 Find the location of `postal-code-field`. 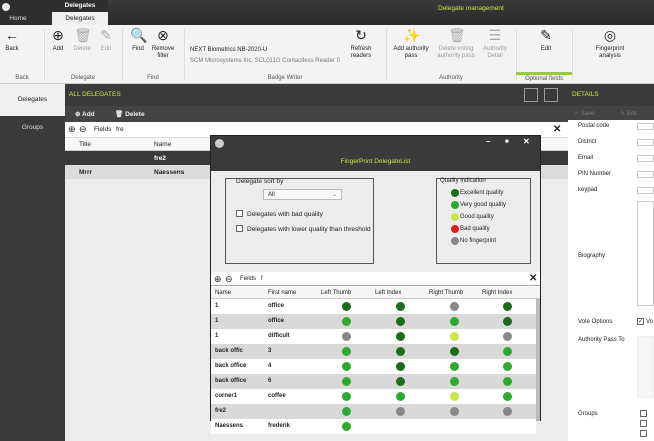

postal-code-field is located at coordinates (645, 126).